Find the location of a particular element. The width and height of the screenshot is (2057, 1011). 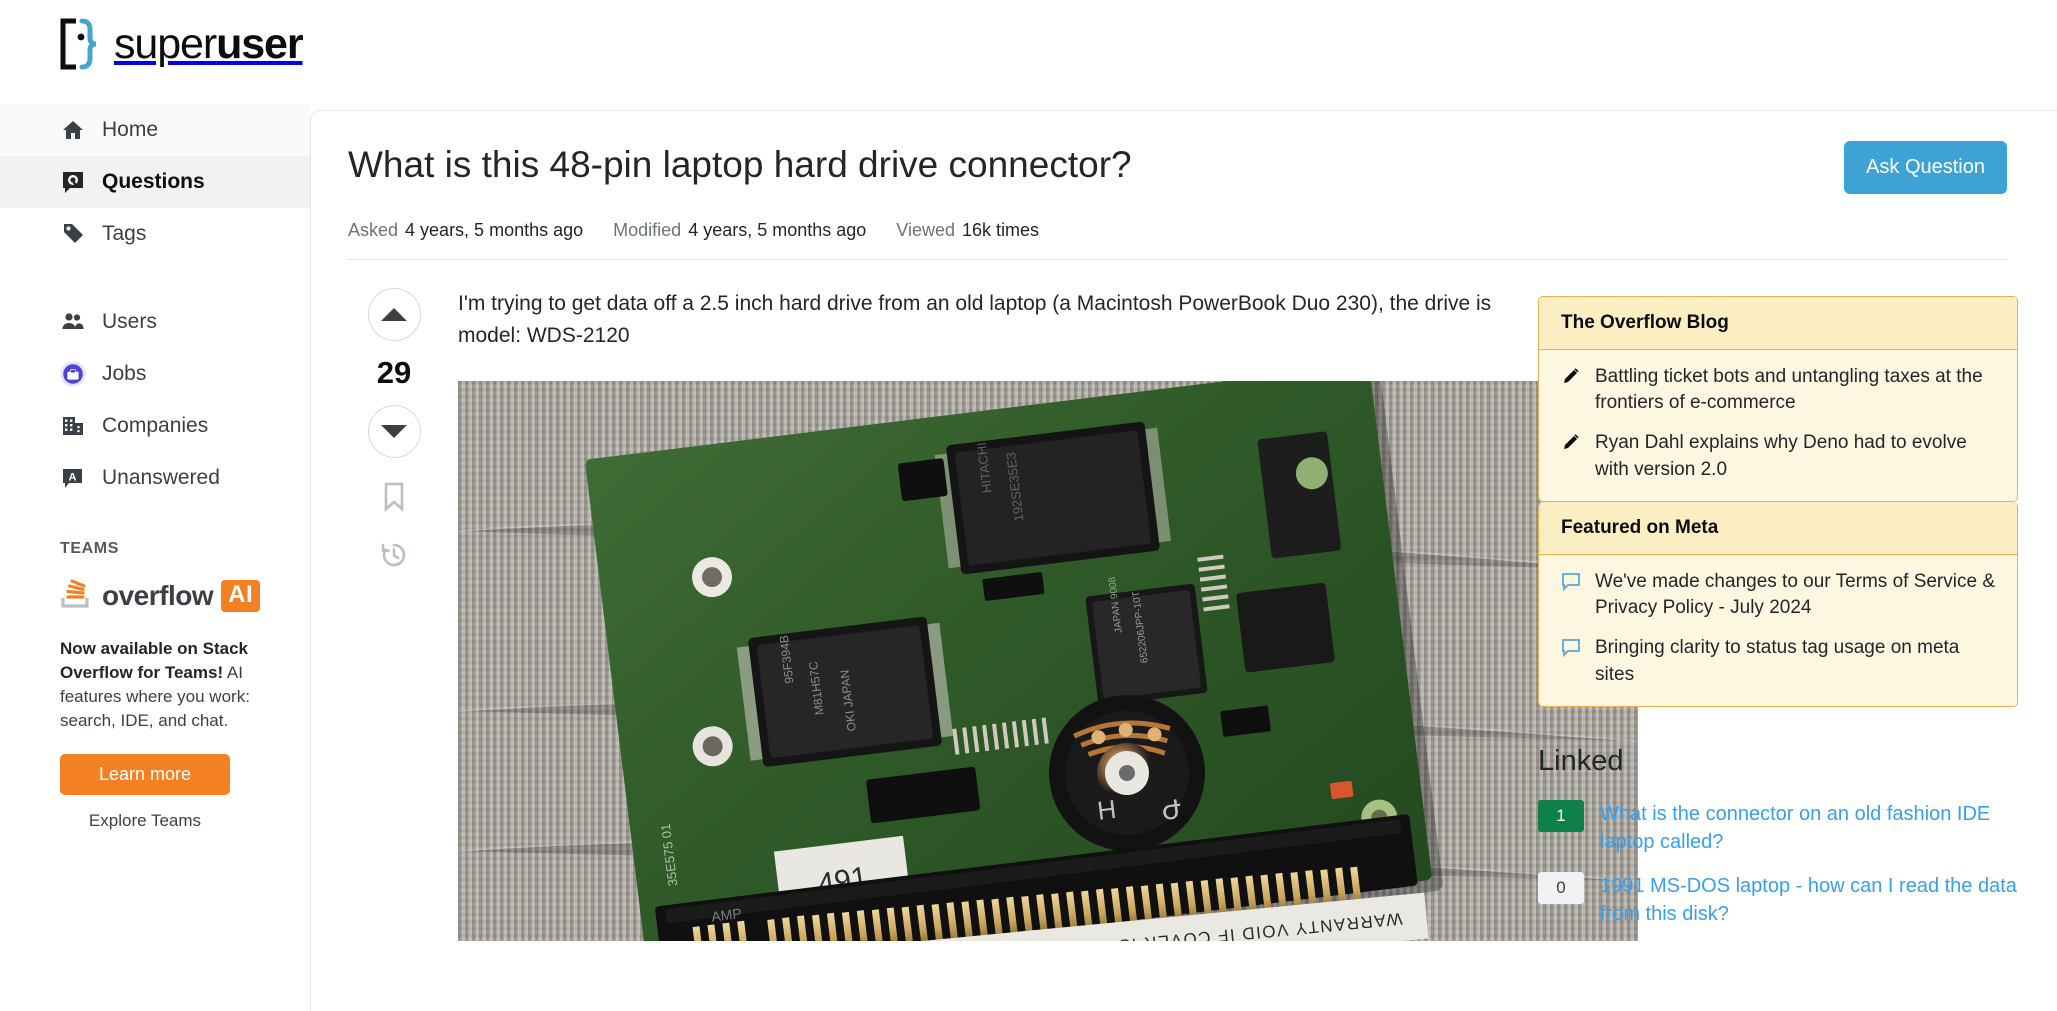

sidebar-item-unanswered: A Unanswered is located at coordinates (155, 478).